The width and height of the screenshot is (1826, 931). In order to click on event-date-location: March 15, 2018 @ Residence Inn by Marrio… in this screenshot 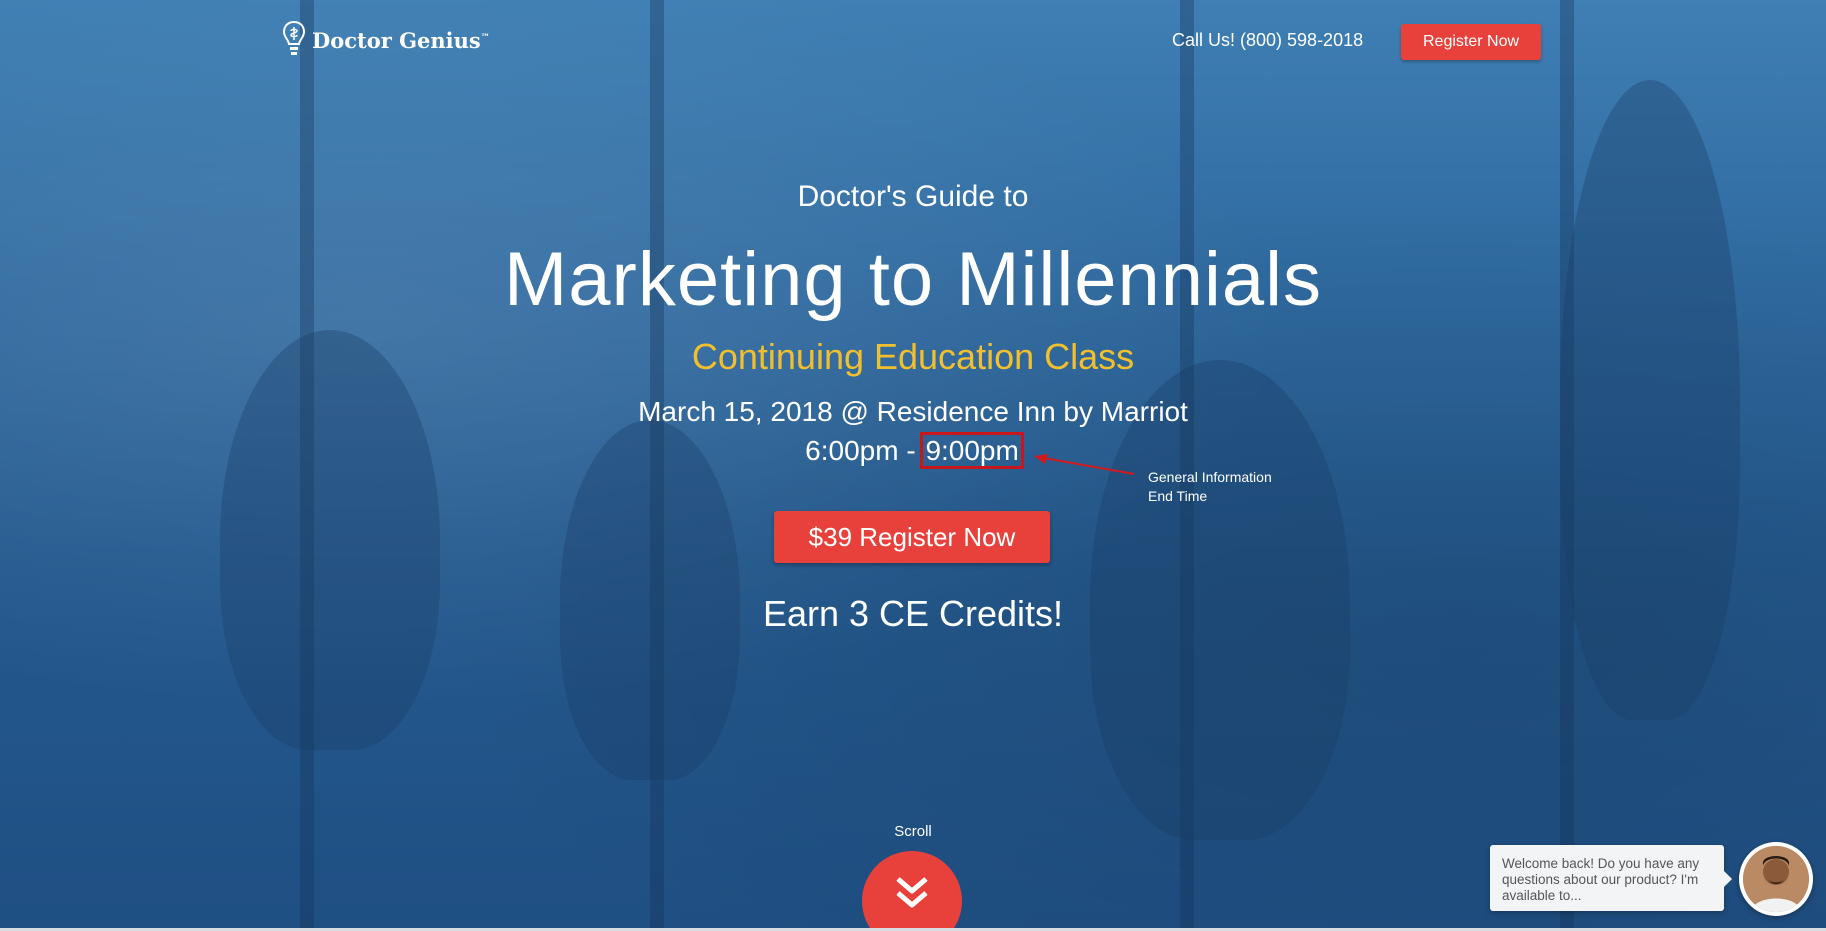, I will do `click(913, 411)`.